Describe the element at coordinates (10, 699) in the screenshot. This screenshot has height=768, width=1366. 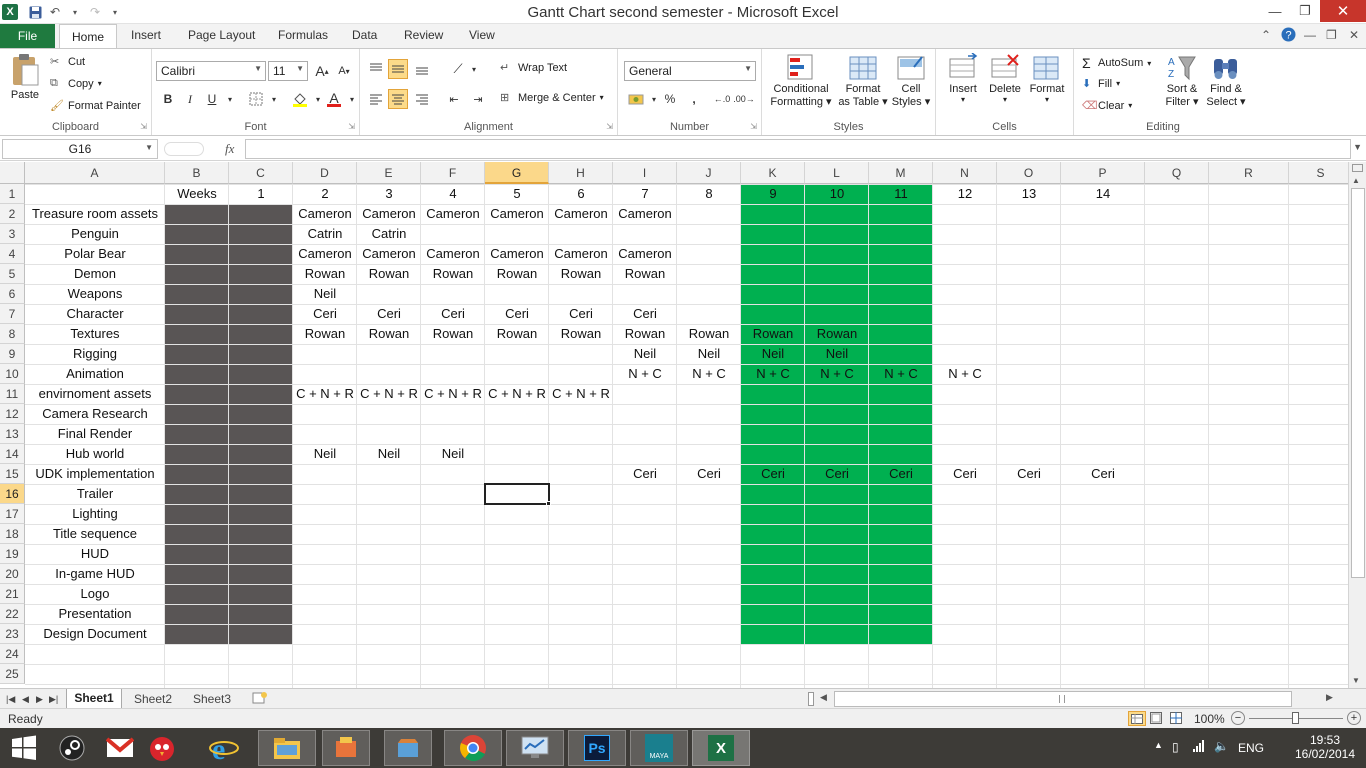
I see `first-sheet-icon: |◀` at that location.